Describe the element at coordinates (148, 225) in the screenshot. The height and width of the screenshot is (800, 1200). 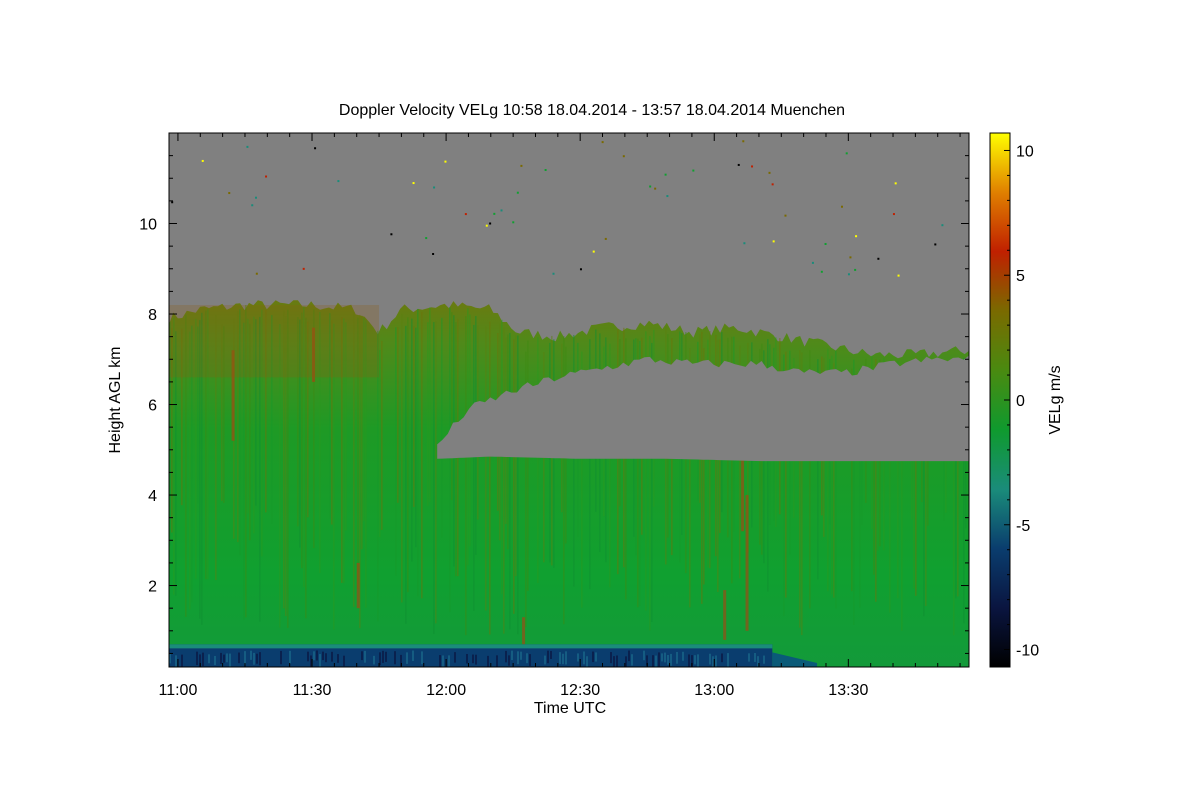
I see `y-tick-label: 10` at that location.